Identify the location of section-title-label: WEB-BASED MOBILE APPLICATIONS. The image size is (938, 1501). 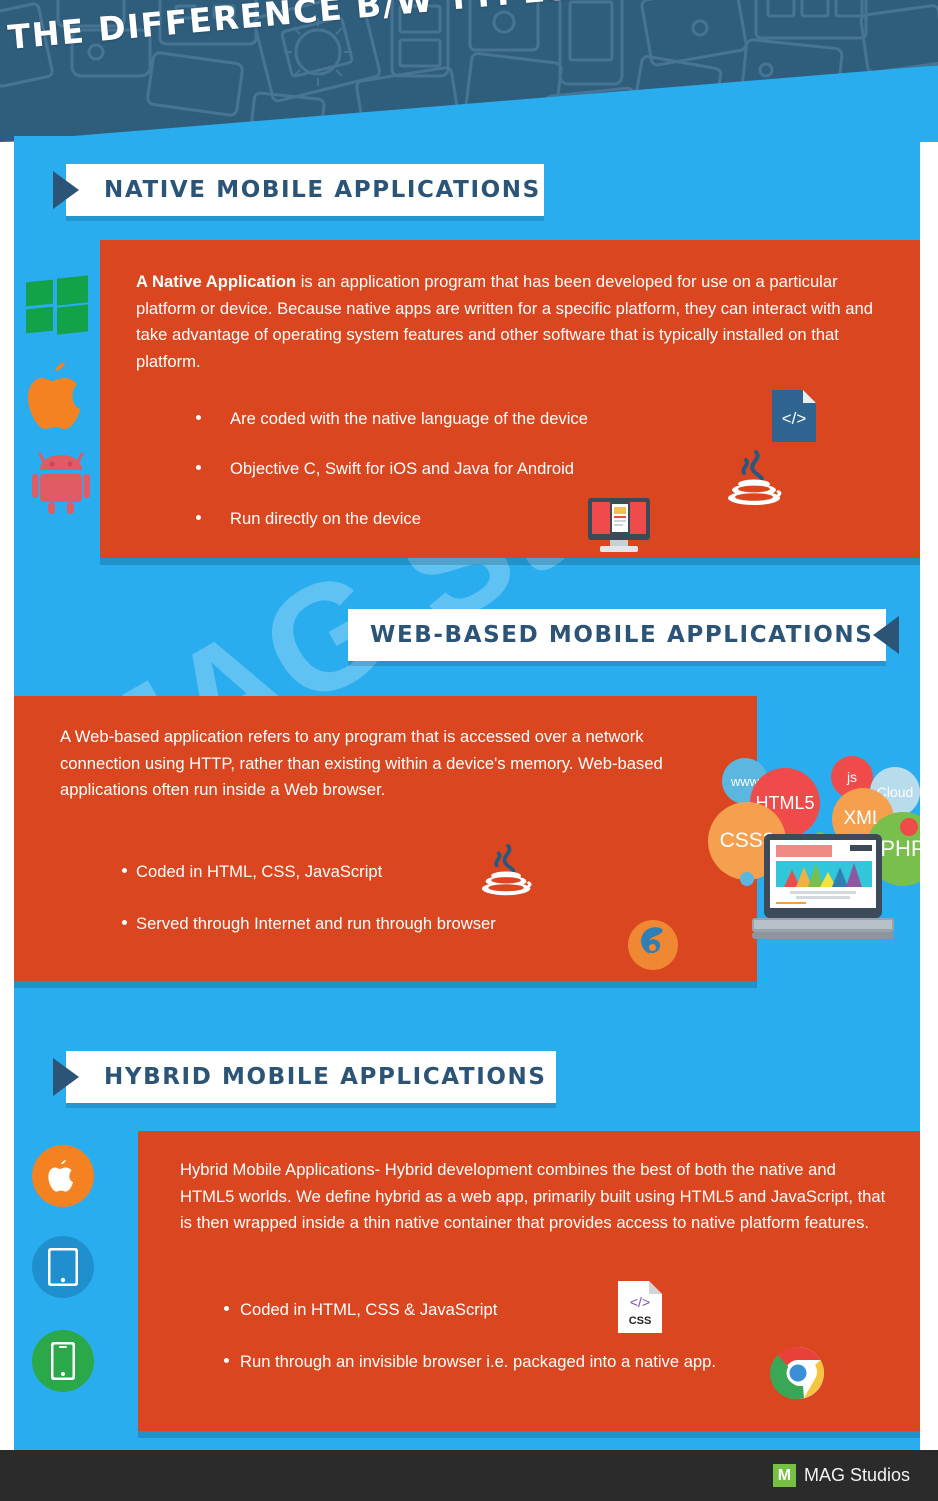
(622, 635).